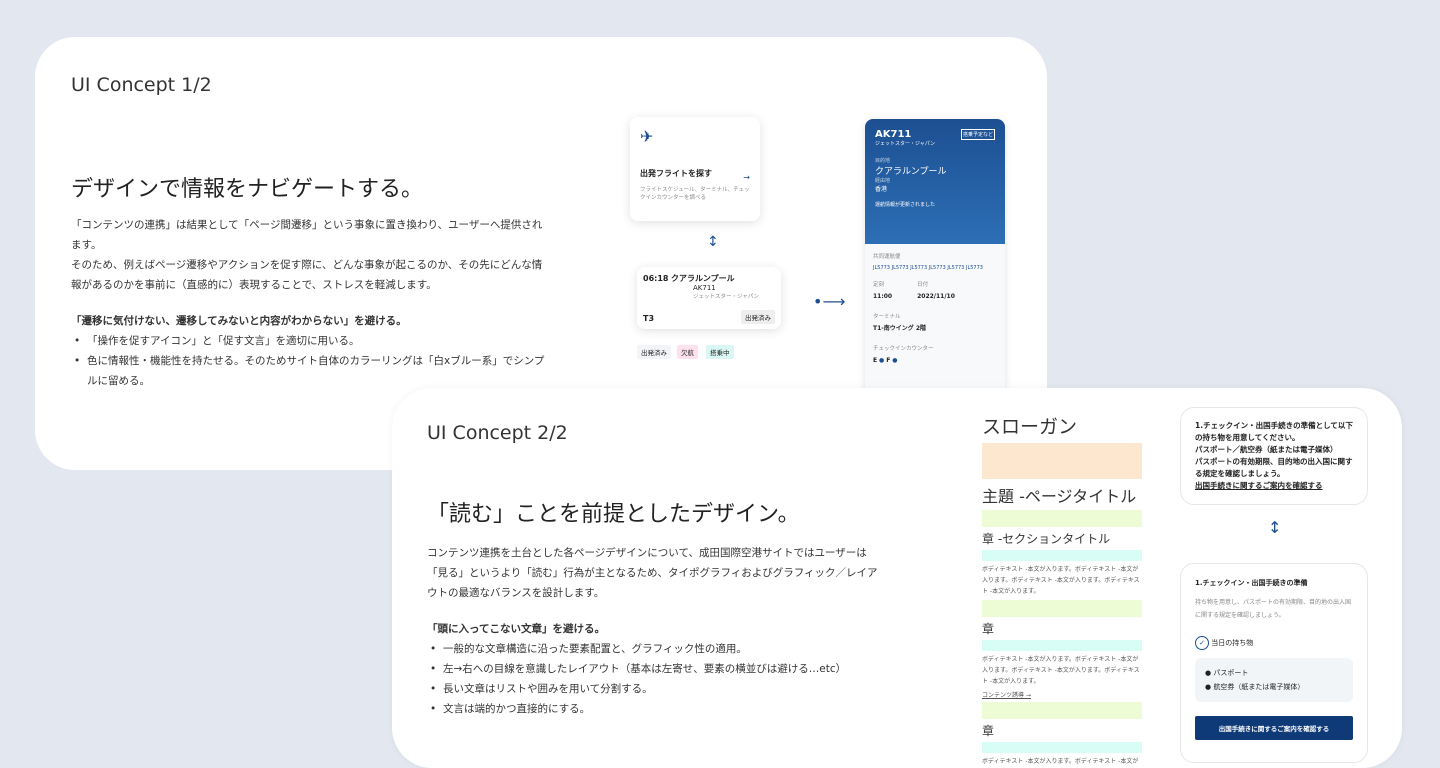 Image resolution: width=1440 pixels, height=768 pixels. I want to click on detail-flight-no: AK711, so click(893, 134).